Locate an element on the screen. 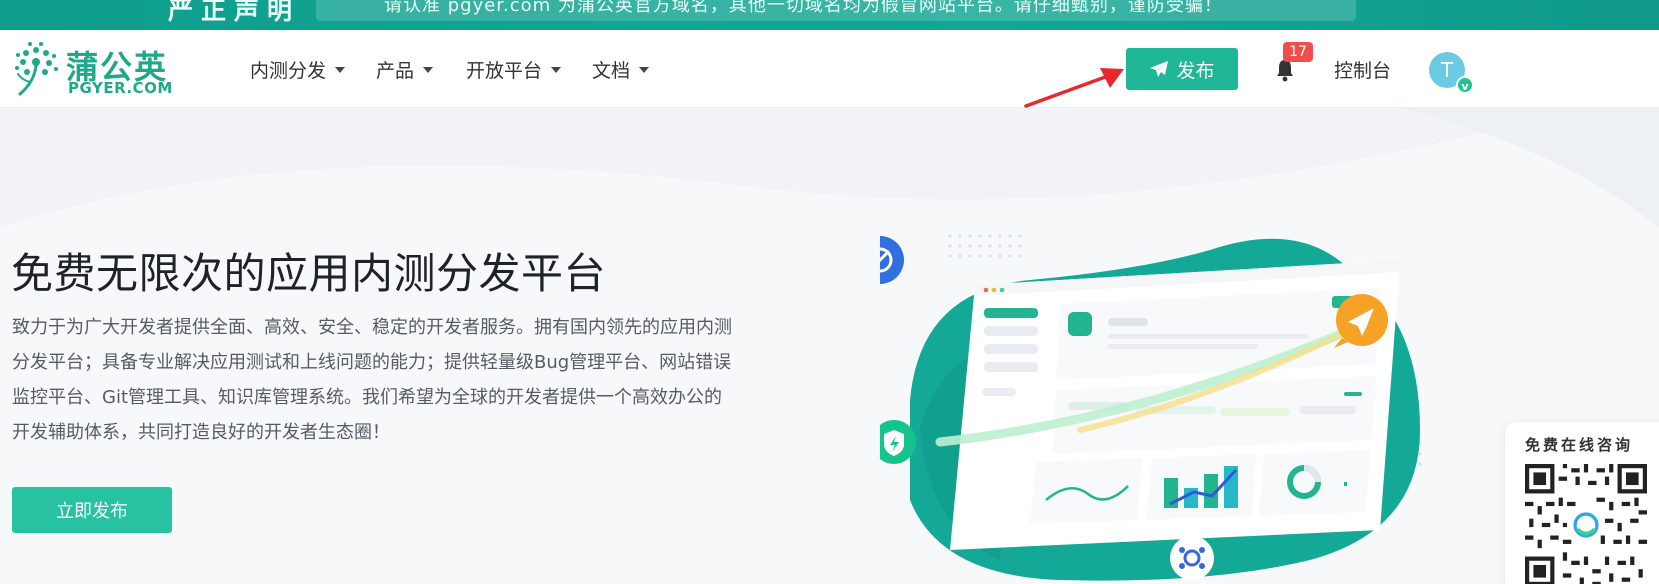 The height and width of the screenshot is (584, 1659). nav-item-docs: 文档 is located at coordinates (621, 69).